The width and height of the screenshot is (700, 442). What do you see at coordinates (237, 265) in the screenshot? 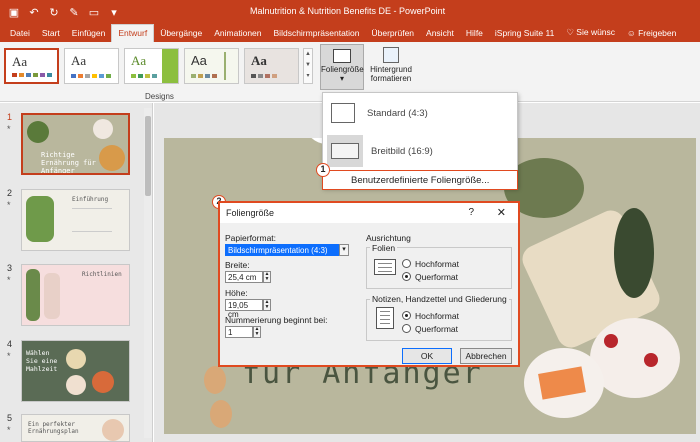
I see `width-label: Breite:` at bounding box center [237, 265].